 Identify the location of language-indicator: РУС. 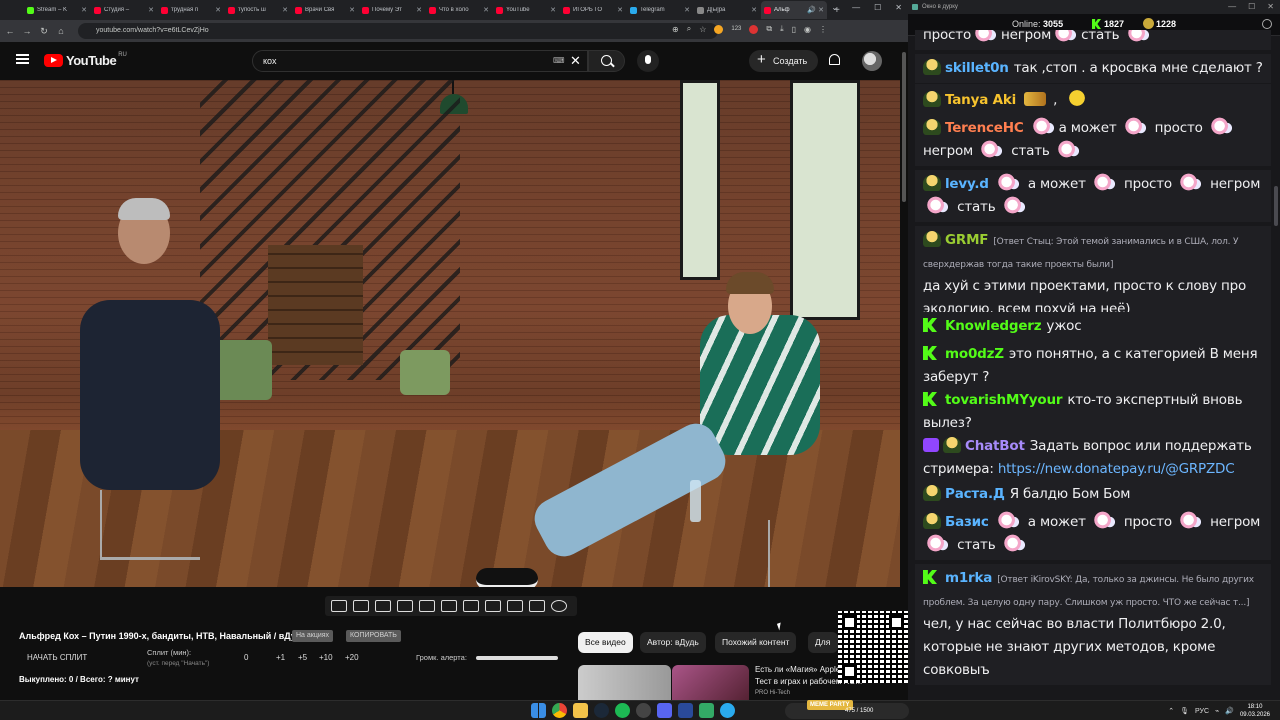
(1202, 711).